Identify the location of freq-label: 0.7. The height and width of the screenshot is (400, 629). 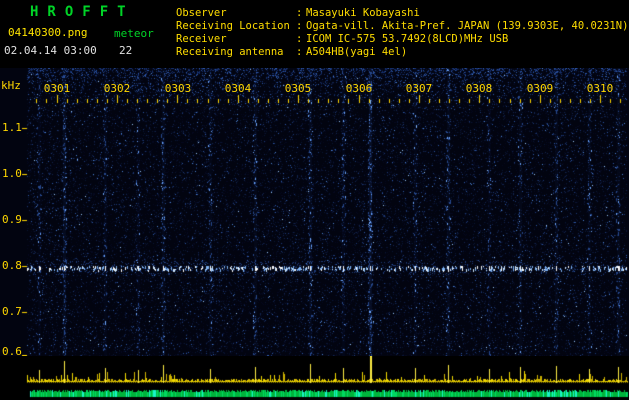
(12, 311).